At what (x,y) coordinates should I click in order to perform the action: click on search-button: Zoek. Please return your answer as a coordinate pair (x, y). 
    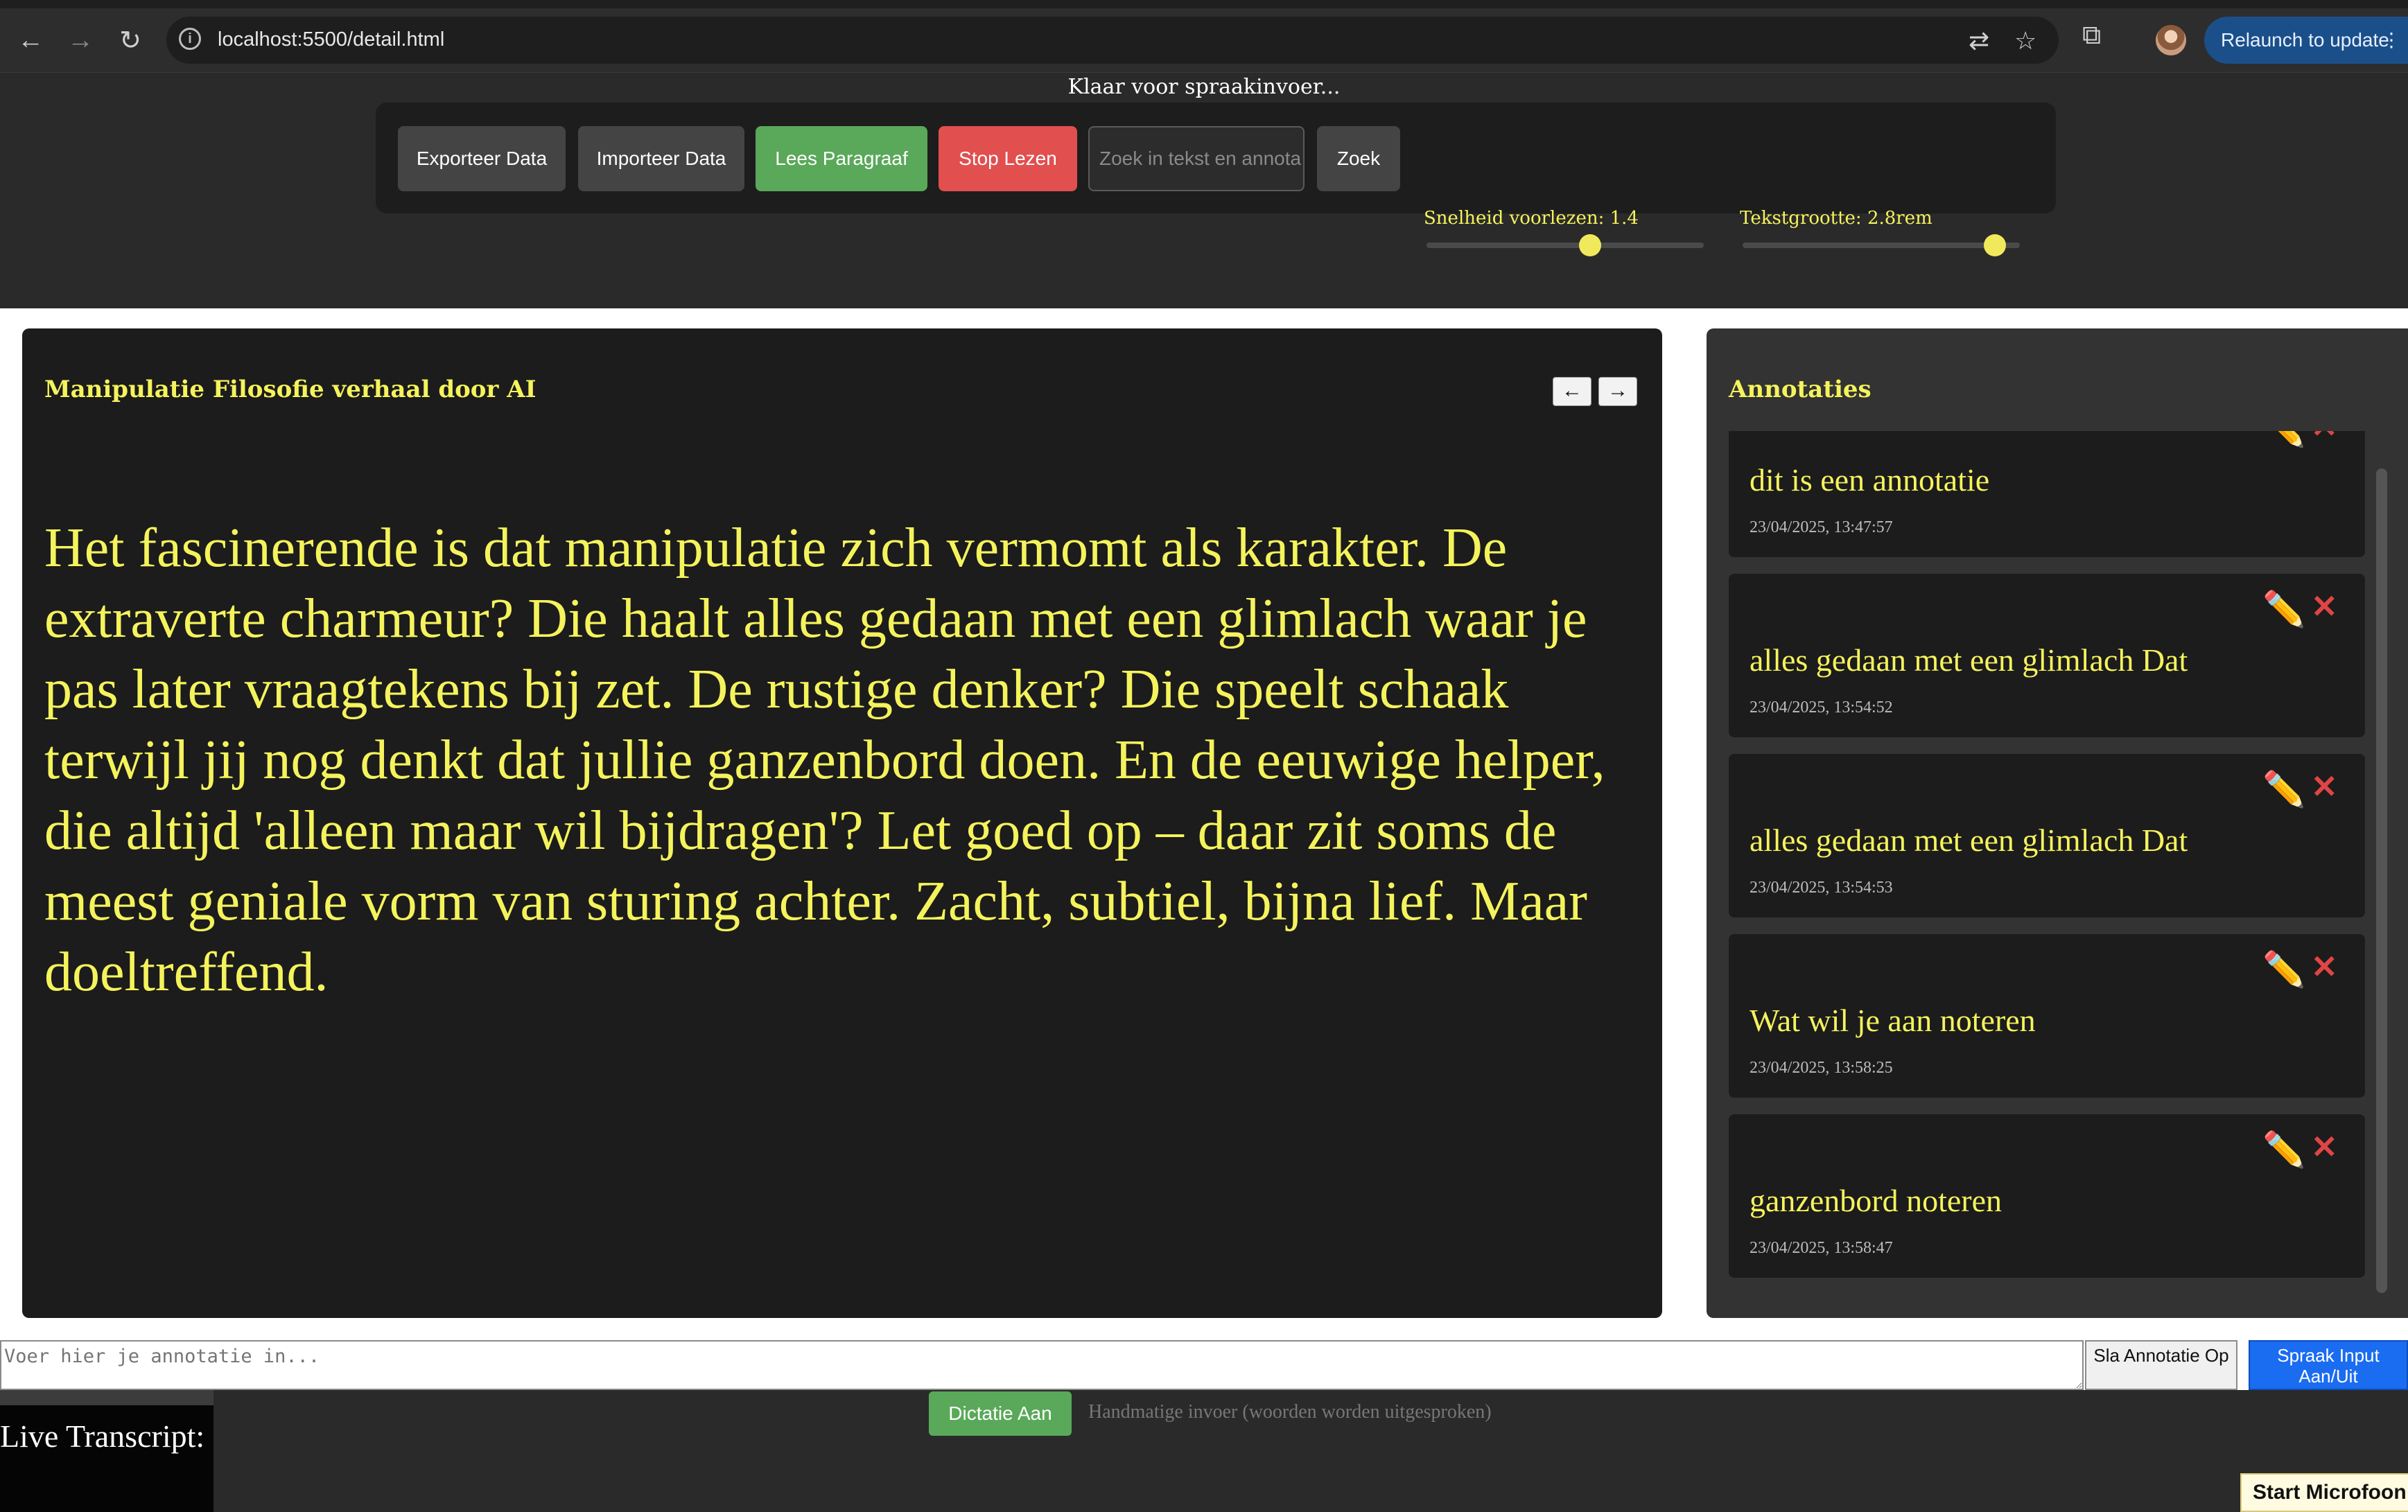
    Looking at the image, I should click on (1358, 158).